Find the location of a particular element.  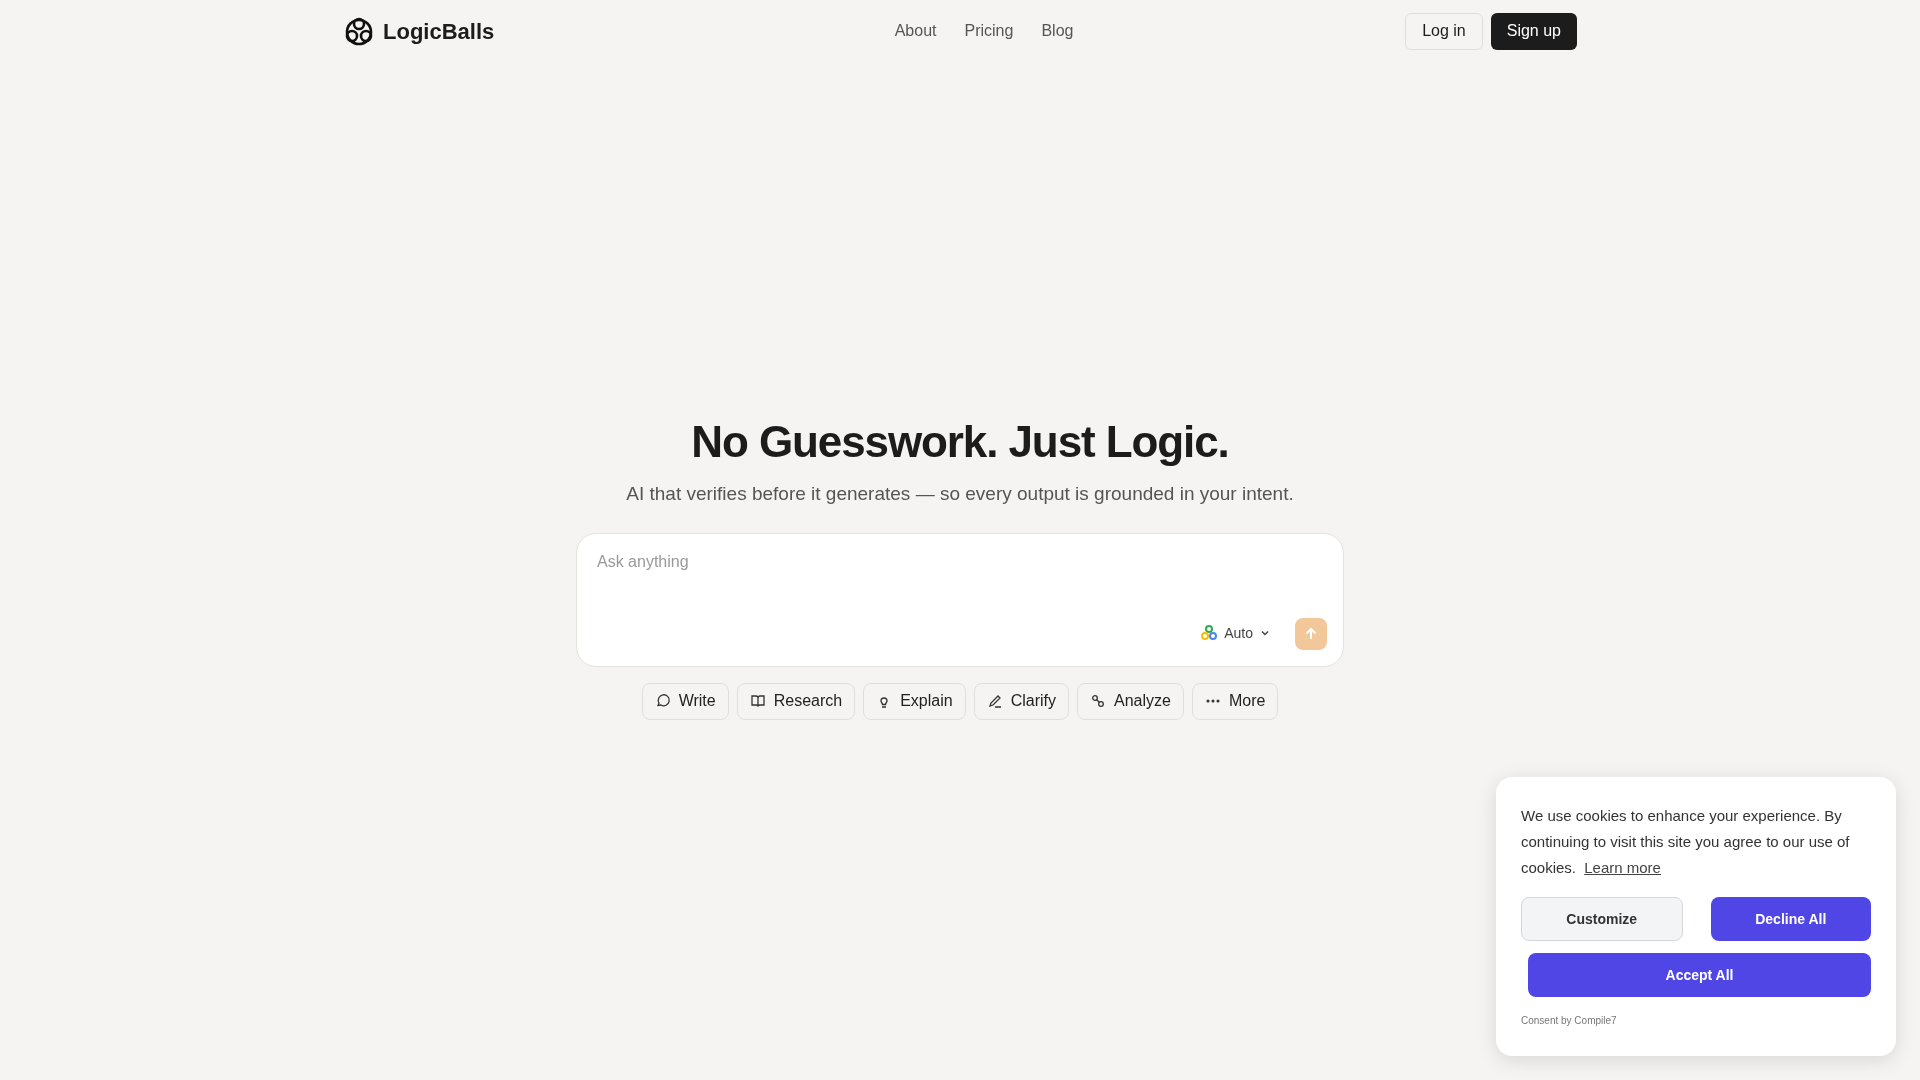

arrow-up-icon is located at coordinates (1311, 633).